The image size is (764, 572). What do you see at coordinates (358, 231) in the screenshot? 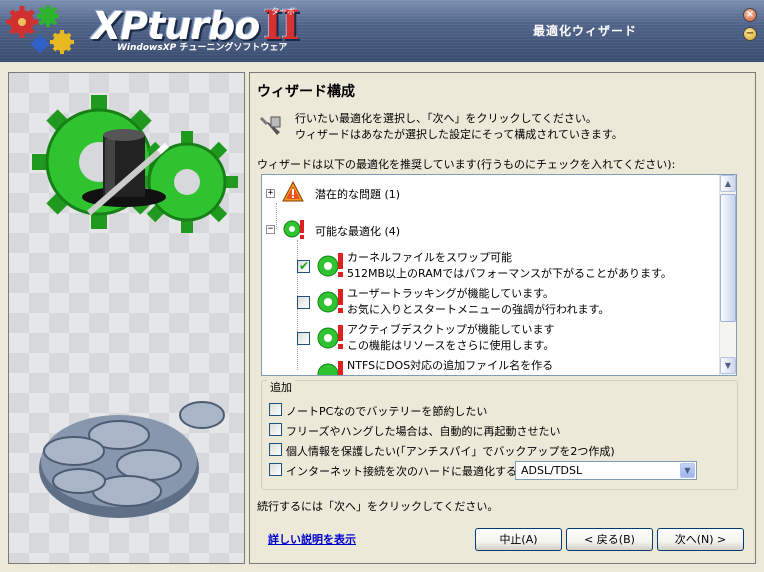
I see `tree-group-label: 可能な最適化 (4)` at bounding box center [358, 231].